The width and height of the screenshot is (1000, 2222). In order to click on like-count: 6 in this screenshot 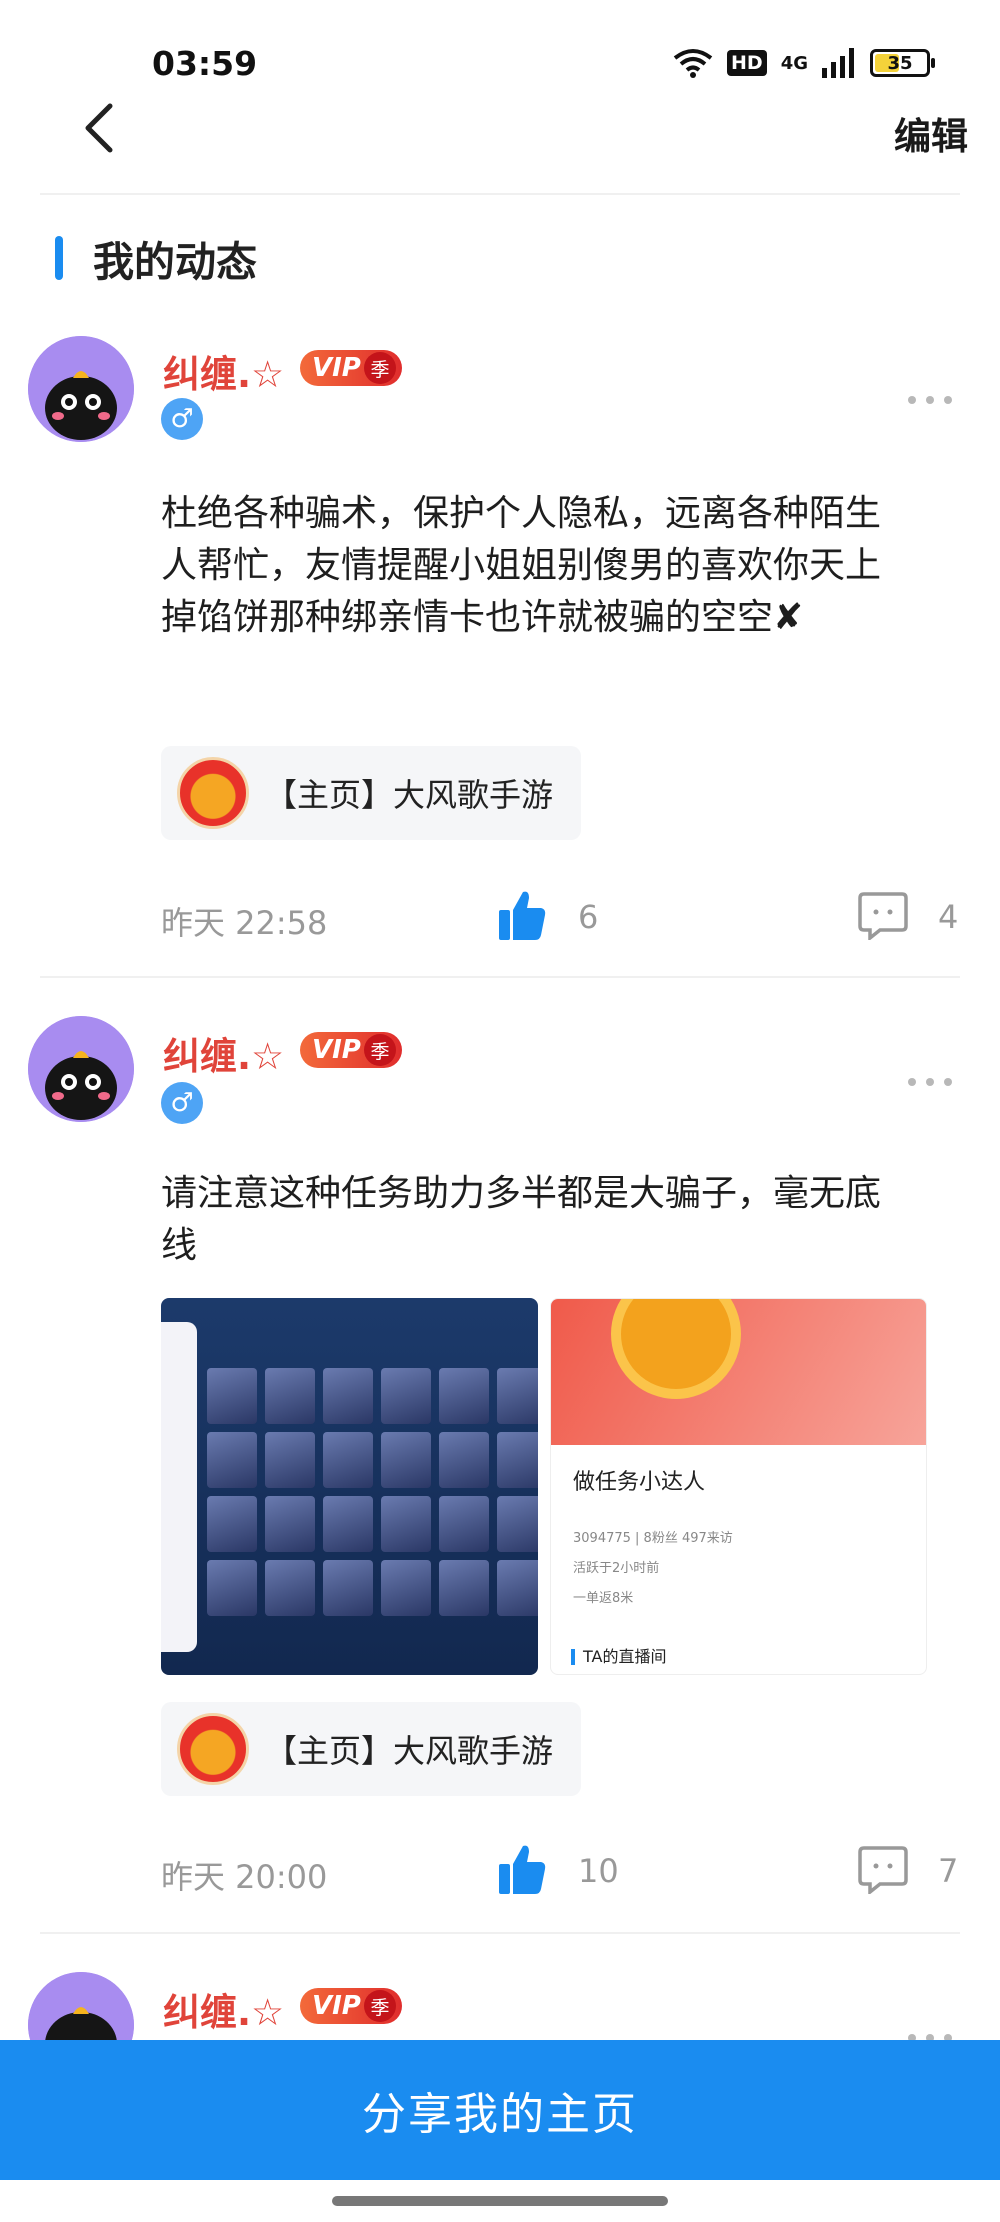, I will do `click(588, 917)`.